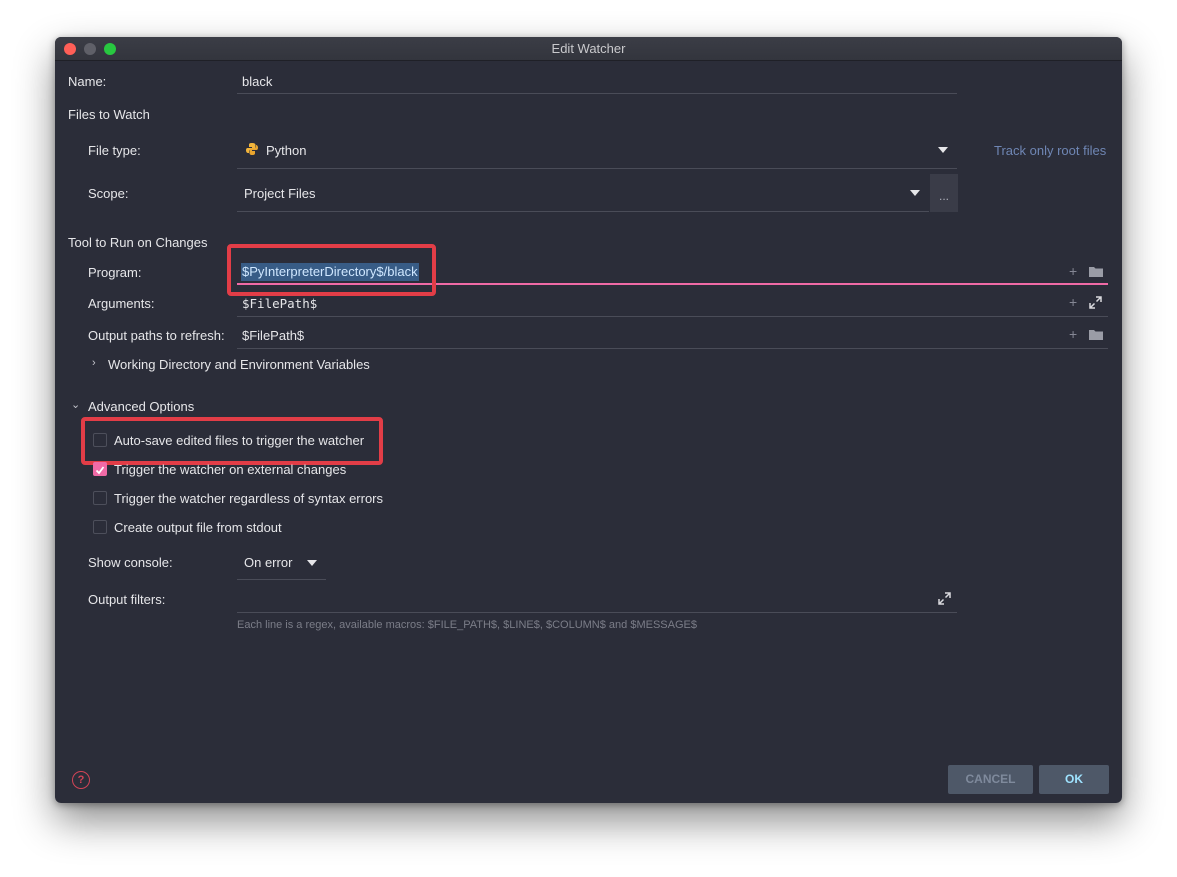  I want to click on output-filters-field, so click(597, 598).